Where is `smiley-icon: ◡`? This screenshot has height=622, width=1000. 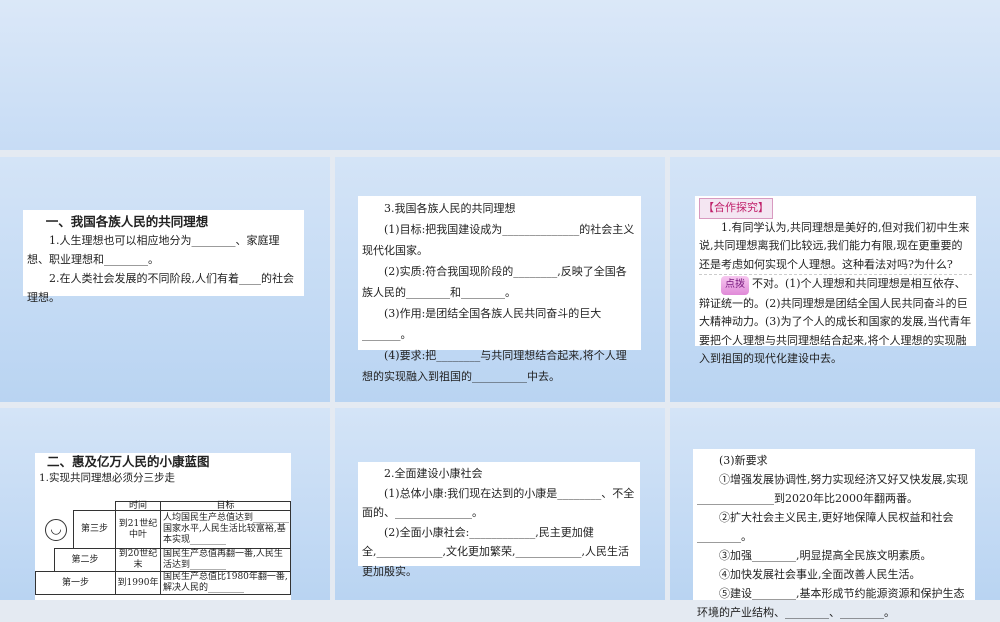 smiley-icon: ◡ is located at coordinates (56, 530).